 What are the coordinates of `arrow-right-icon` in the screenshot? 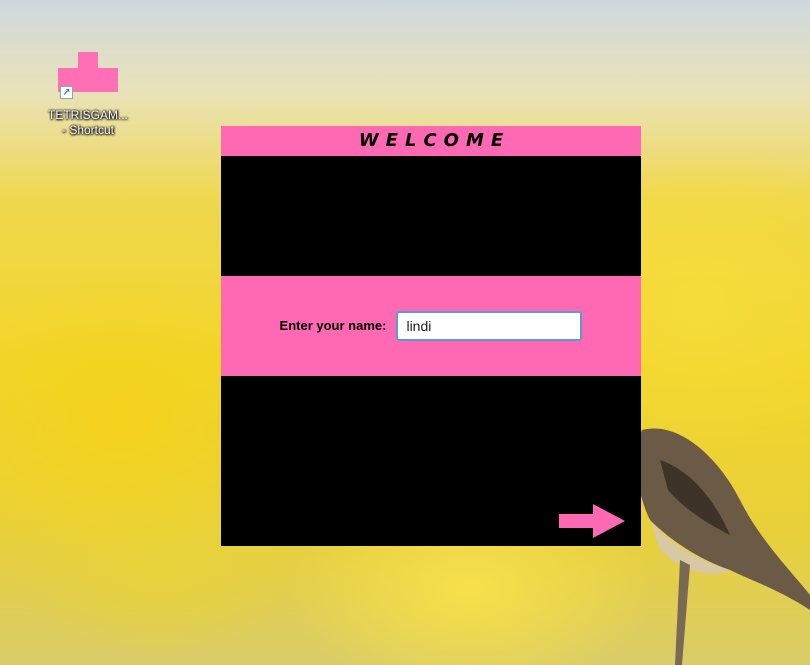 It's located at (592, 521).